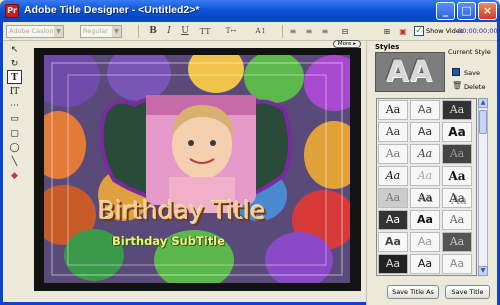 The image size is (500, 305). I want to click on save-title-as-button: Save Title As, so click(413, 292).